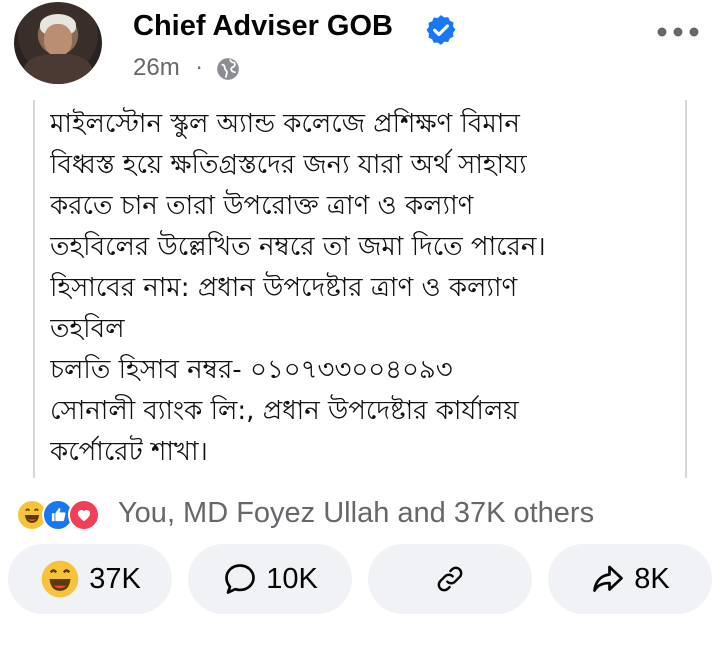 Image resolution: width=720 pixels, height=657 pixels. Describe the element at coordinates (652, 578) in the screenshot. I see `share-count: 8K` at that location.